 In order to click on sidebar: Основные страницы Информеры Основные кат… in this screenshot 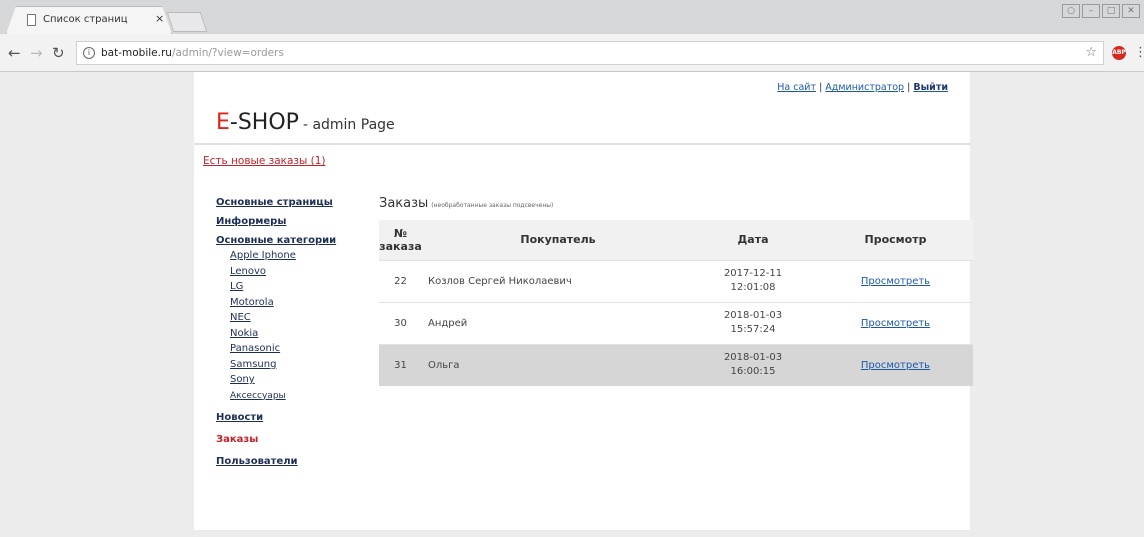, I will do `click(296, 332)`.